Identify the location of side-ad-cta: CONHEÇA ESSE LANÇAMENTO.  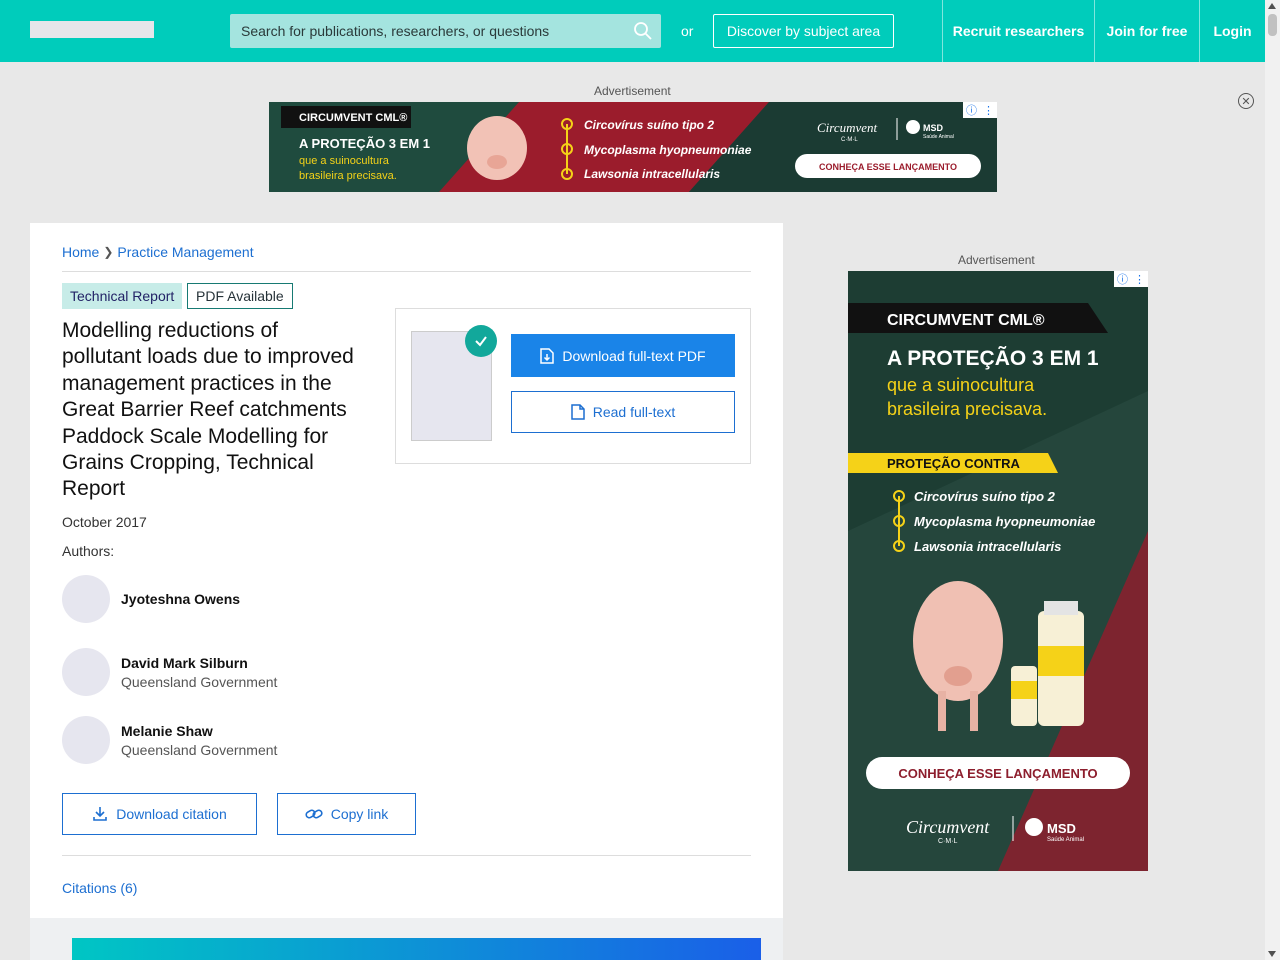
(997, 773).